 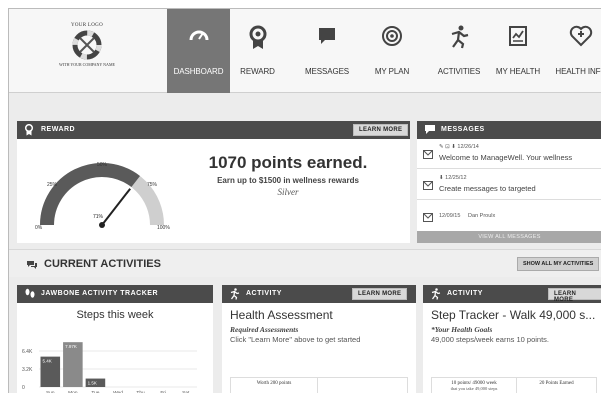 What do you see at coordinates (327, 71) in the screenshot?
I see `nav-label: MESSAGES` at bounding box center [327, 71].